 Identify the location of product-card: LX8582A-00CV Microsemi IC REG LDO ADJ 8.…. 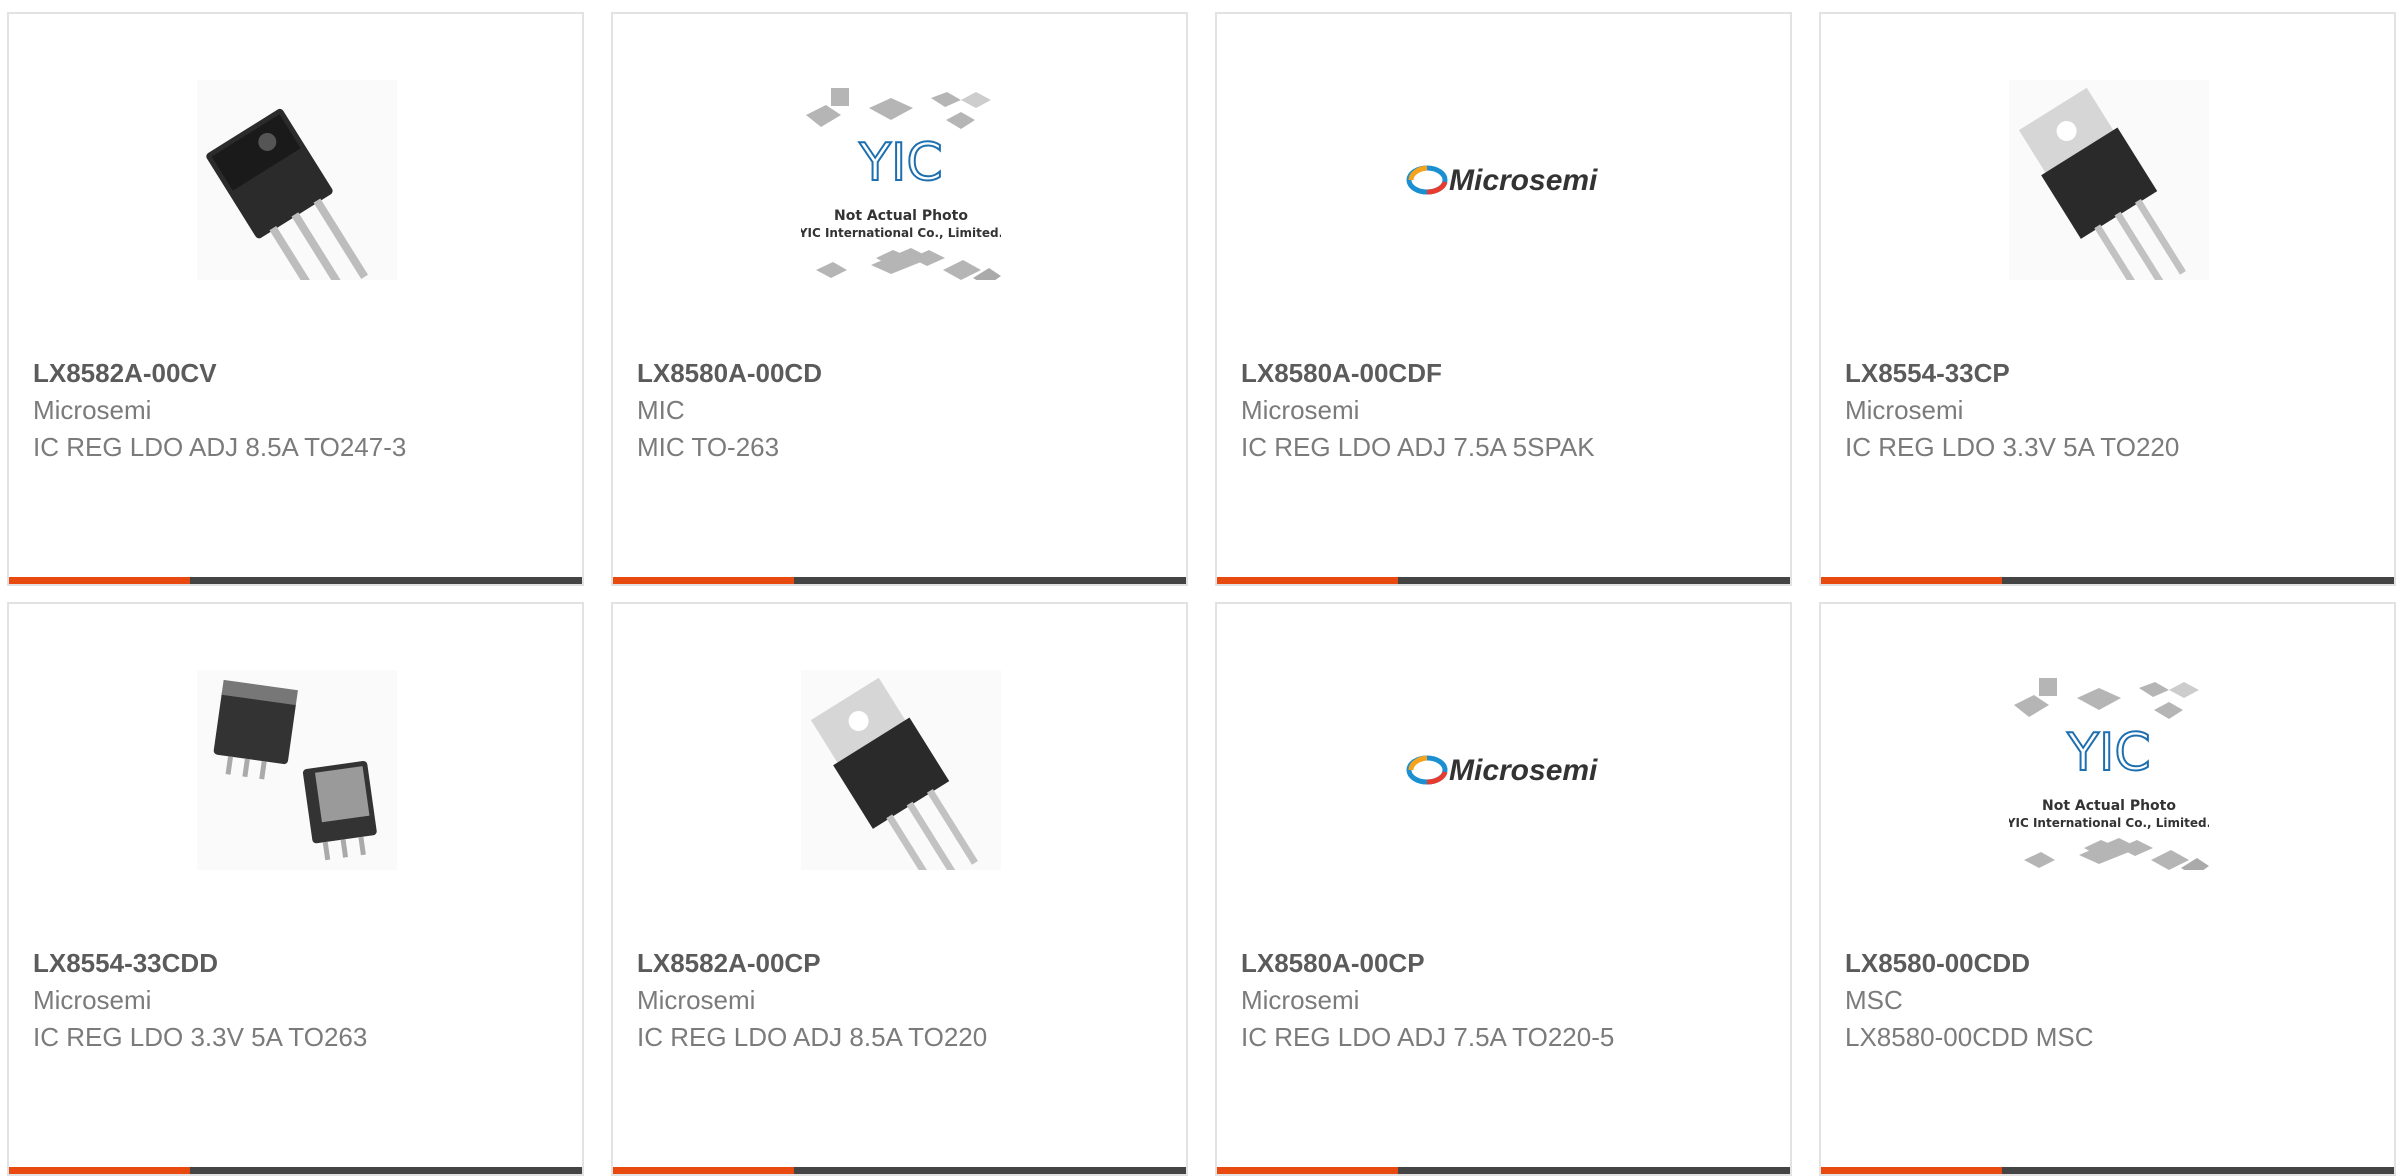
(295, 299).